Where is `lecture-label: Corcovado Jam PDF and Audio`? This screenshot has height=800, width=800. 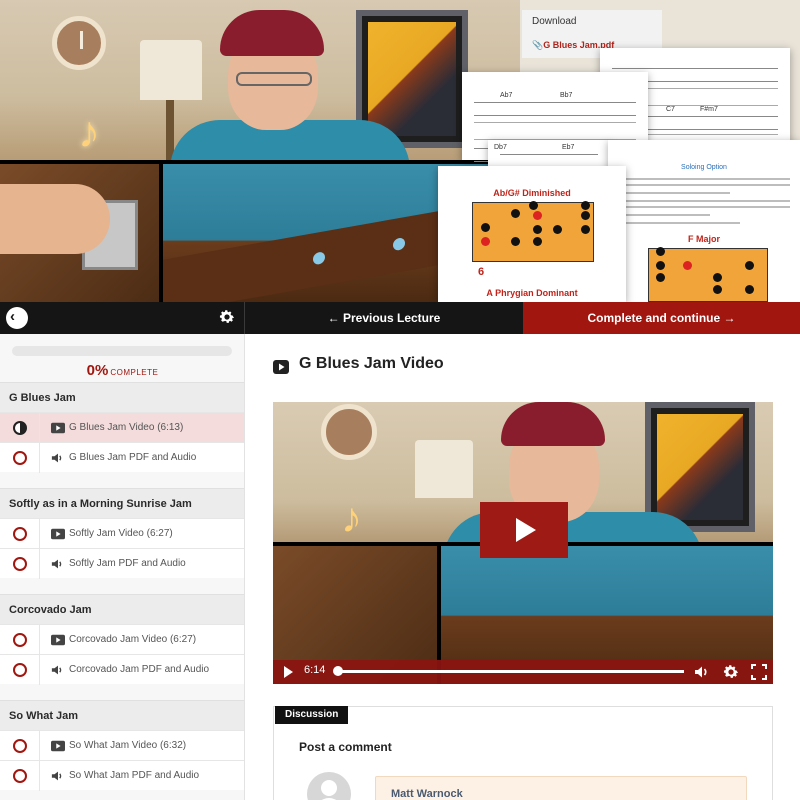 lecture-label: Corcovado Jam PDF and Audio is located at coordinates (139, 669).